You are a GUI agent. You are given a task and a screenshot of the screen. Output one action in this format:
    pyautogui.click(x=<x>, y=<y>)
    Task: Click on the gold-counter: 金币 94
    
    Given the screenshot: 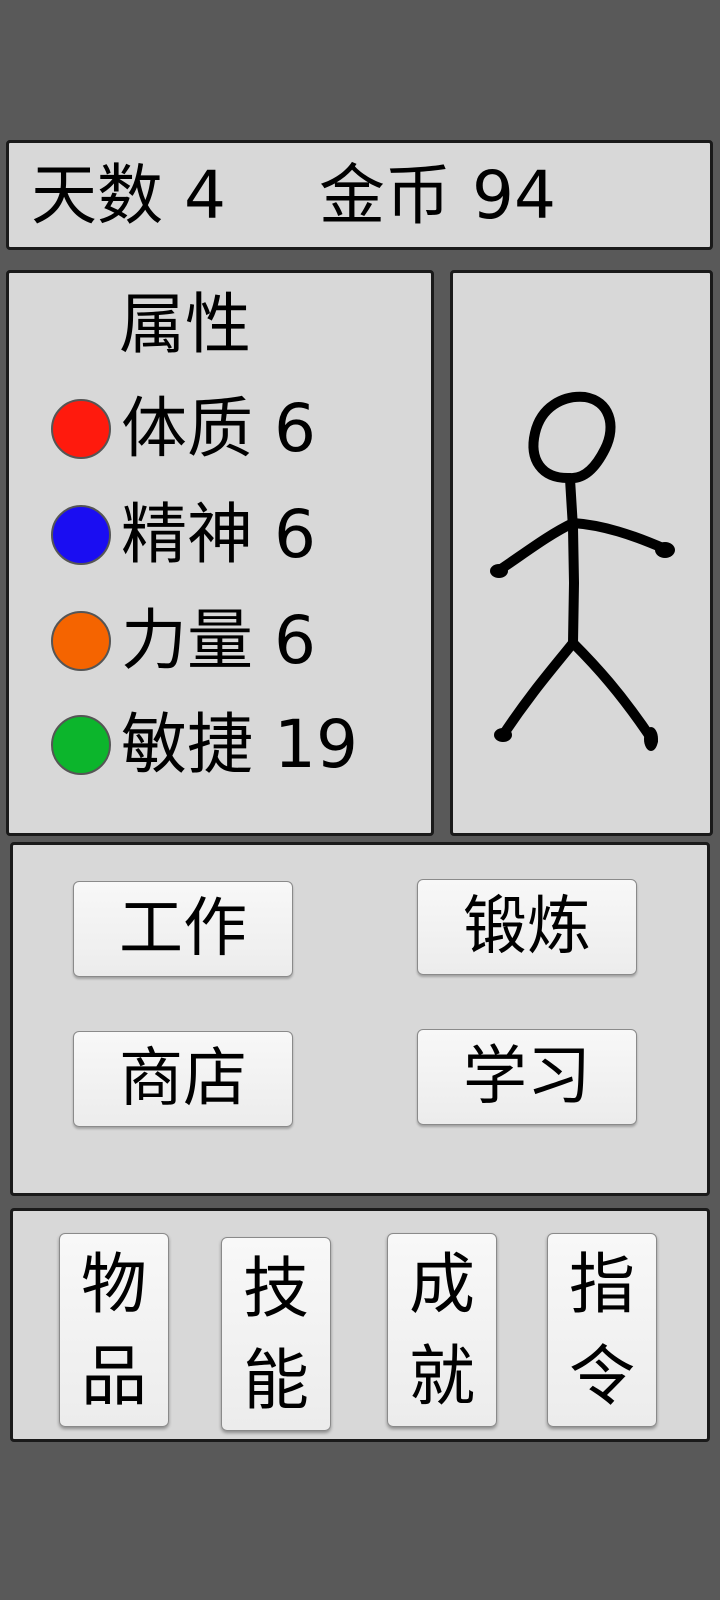 What is the action you would take?
    pyautogui.click(x=437, y=196)
    